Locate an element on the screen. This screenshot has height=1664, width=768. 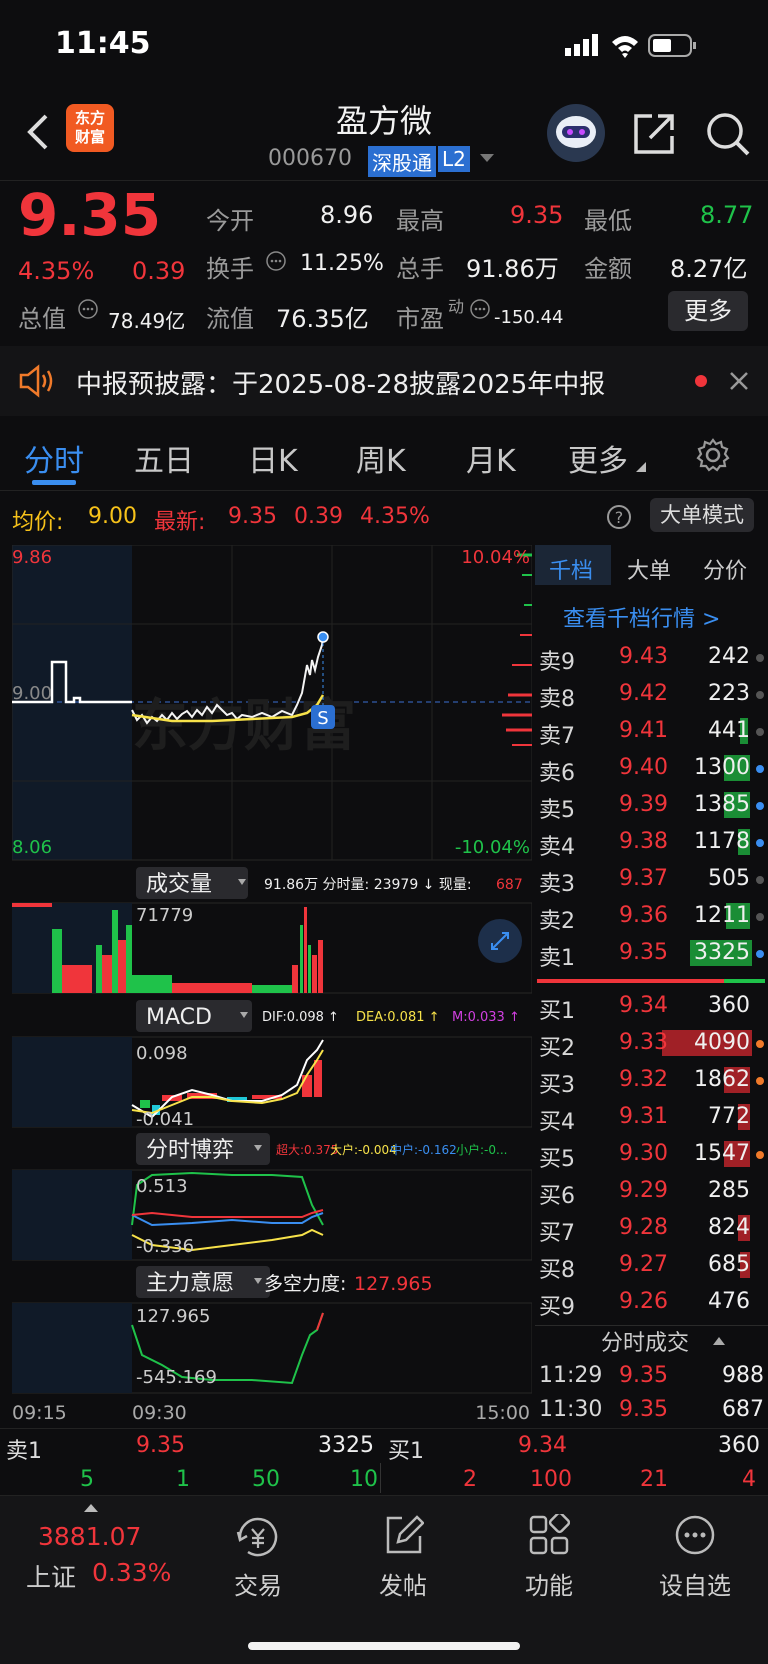
index-value: 3881.07 is located at coordinates (89, 1536).